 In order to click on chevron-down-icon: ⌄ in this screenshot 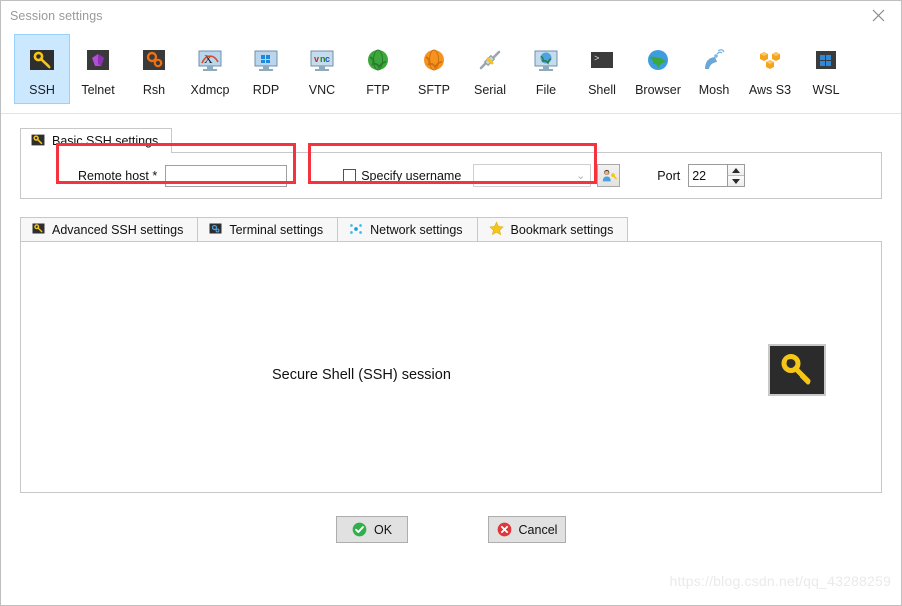, I will do `click(581, 176)`.